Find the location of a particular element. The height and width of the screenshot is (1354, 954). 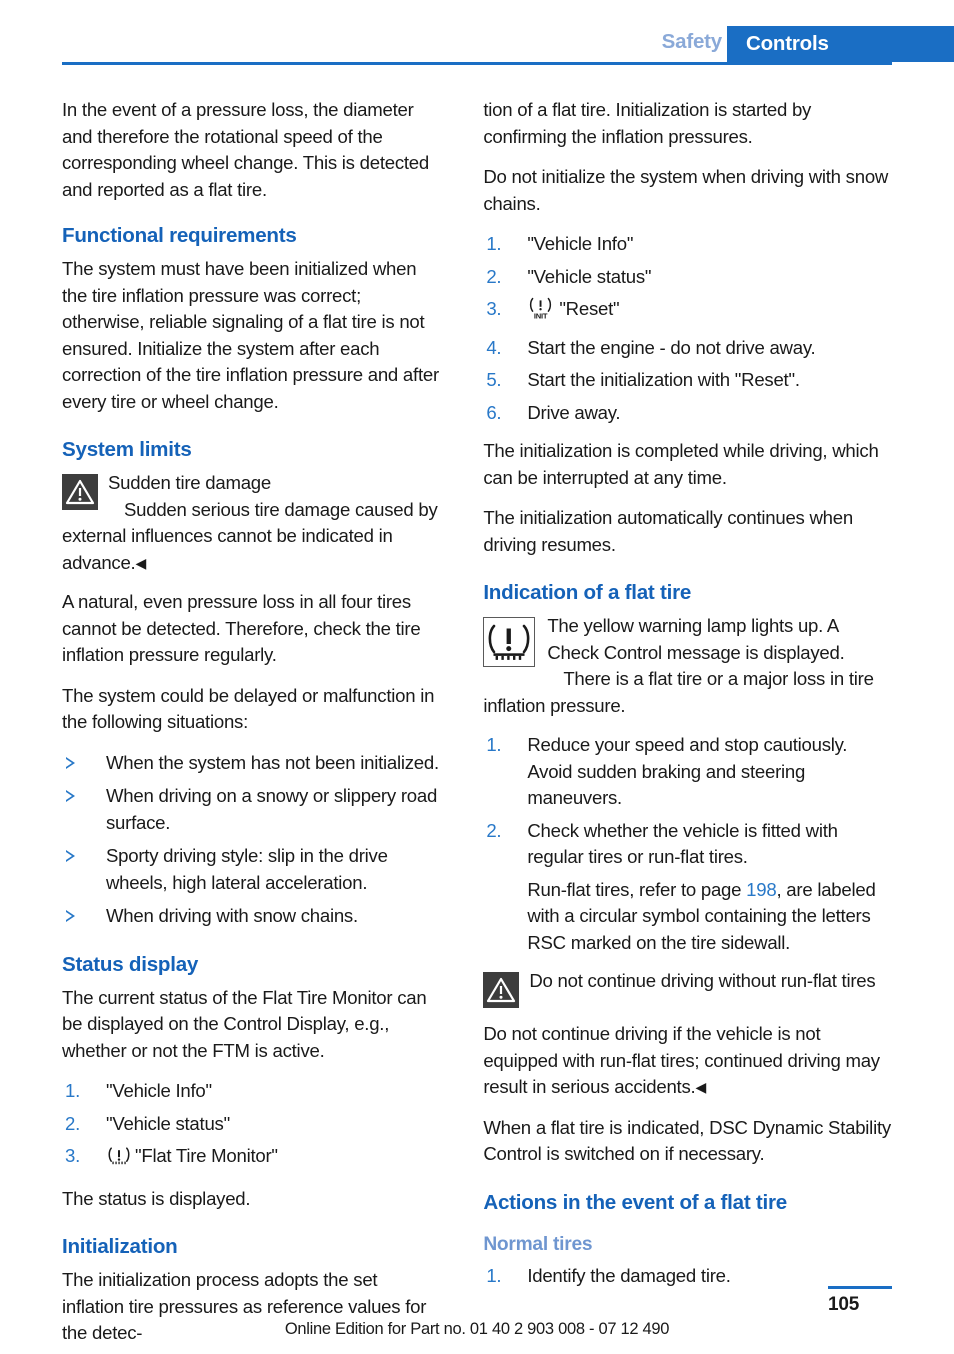

page-header: Safety Controls is located at coordinates (477, 44).